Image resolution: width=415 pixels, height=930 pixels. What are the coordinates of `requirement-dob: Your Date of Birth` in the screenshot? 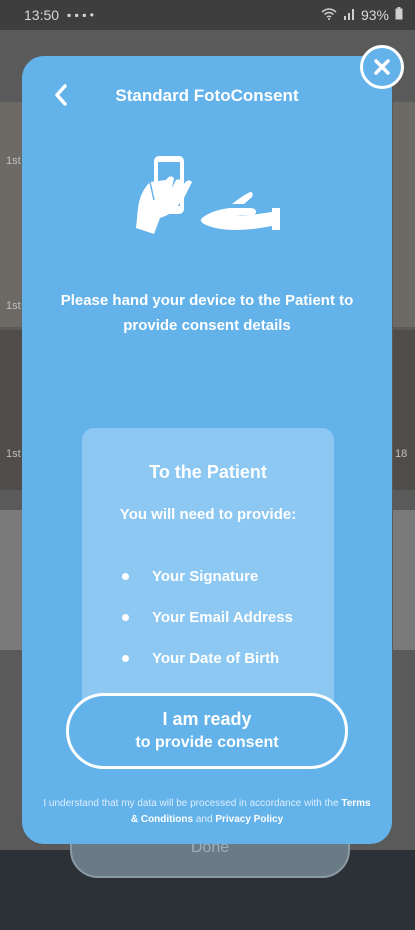 It's located at (216, 658).